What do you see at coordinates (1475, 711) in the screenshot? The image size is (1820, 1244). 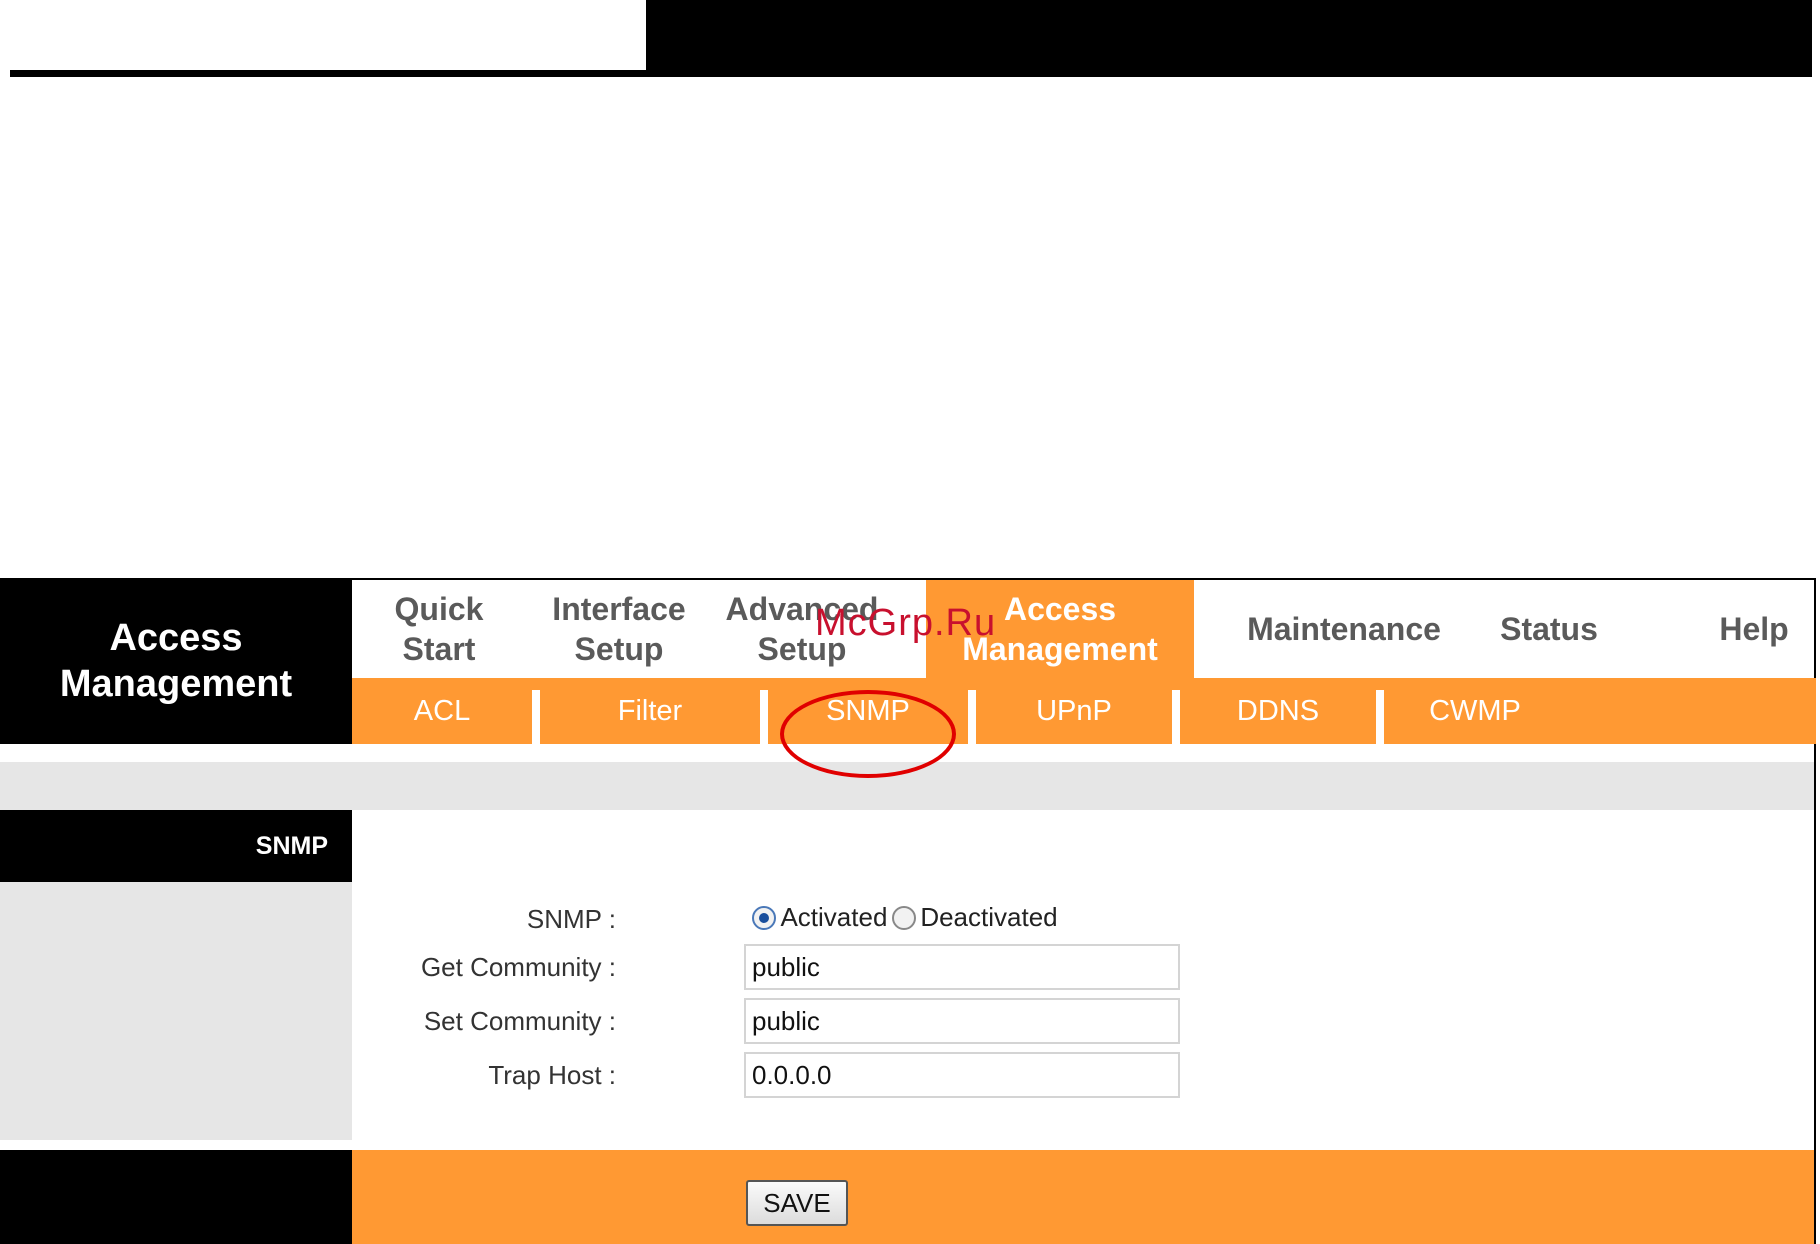 I see `subnav-cwmp: CWMP` at bounding box center [1475, 711].